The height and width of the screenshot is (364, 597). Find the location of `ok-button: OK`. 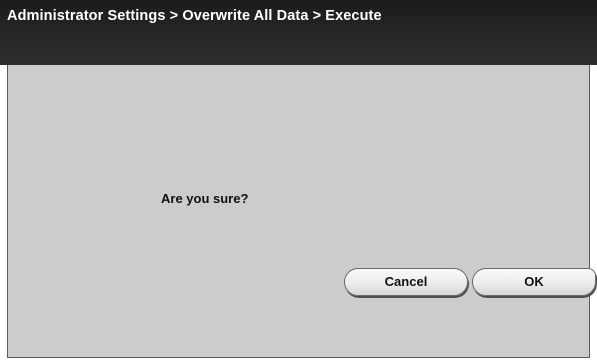

ok-button: OK is located at coordinates (534, 282).